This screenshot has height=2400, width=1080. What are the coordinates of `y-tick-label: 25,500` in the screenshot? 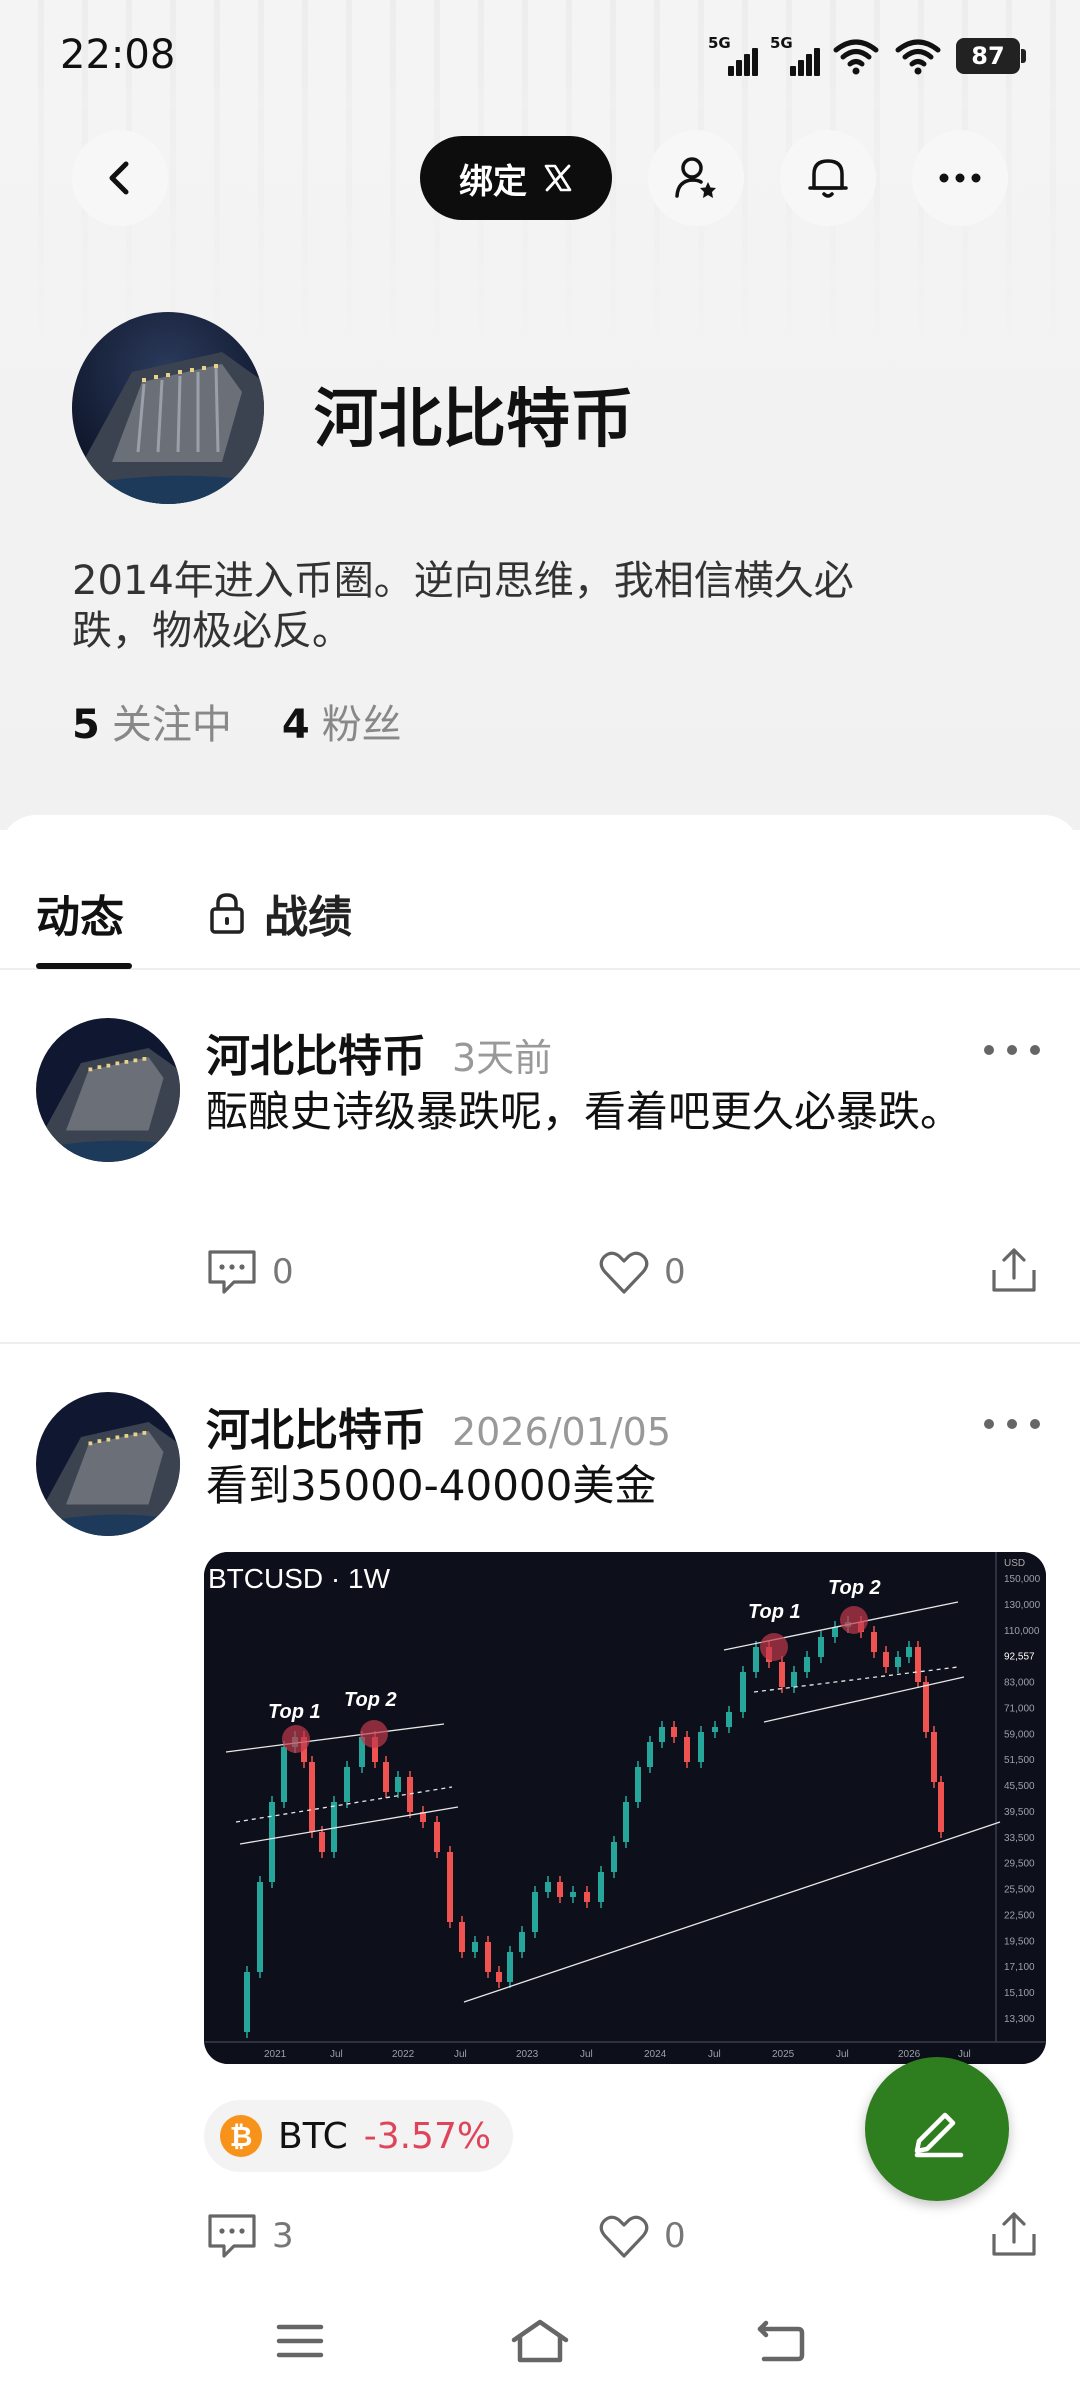 It's located at (1019, 1890).